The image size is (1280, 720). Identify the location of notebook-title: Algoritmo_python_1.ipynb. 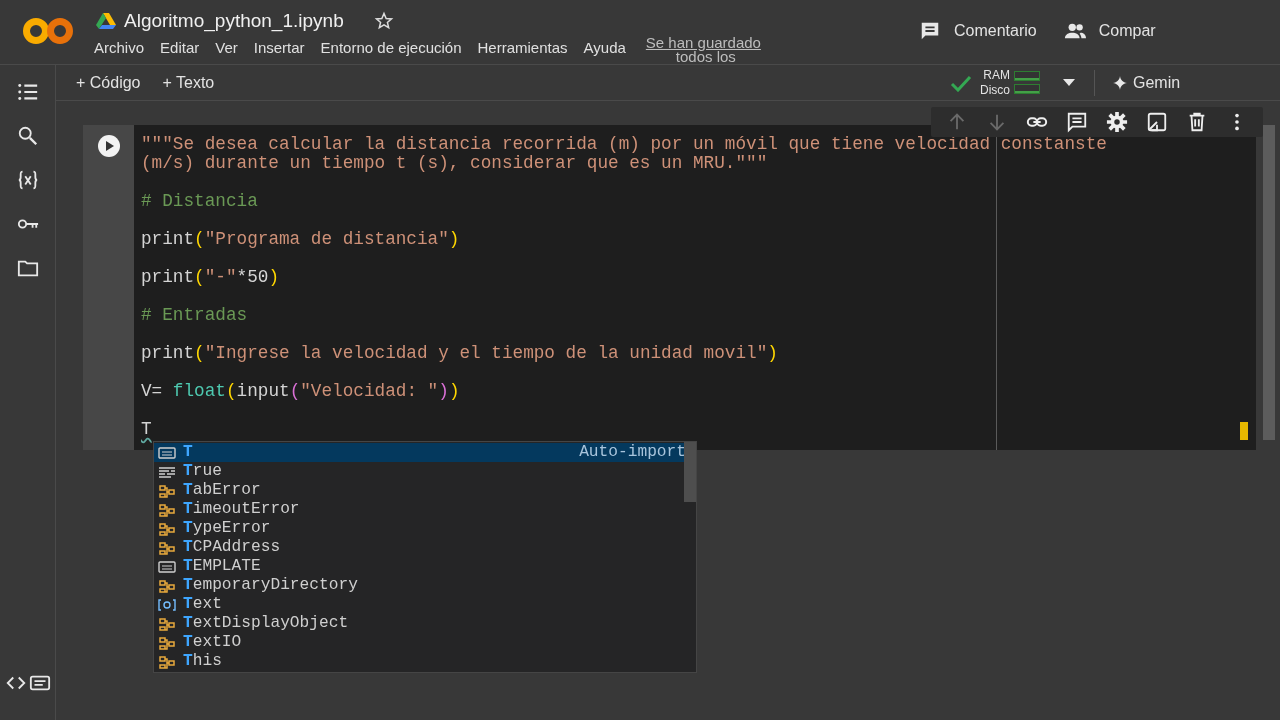
(234, 21).